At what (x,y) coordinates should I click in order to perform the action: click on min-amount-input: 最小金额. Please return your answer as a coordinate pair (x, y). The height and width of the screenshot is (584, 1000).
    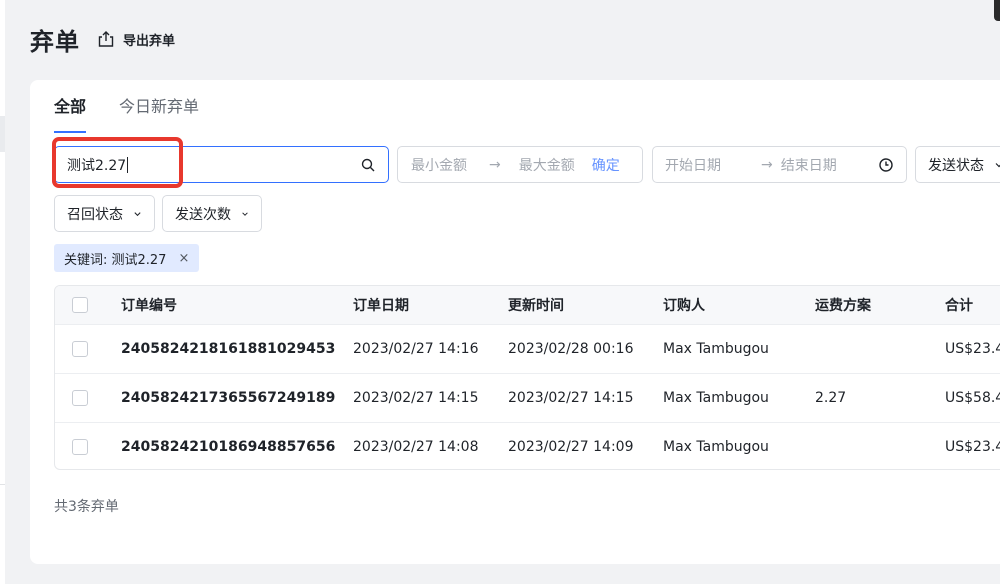
    Looking at the image, I should click on (439, 165).